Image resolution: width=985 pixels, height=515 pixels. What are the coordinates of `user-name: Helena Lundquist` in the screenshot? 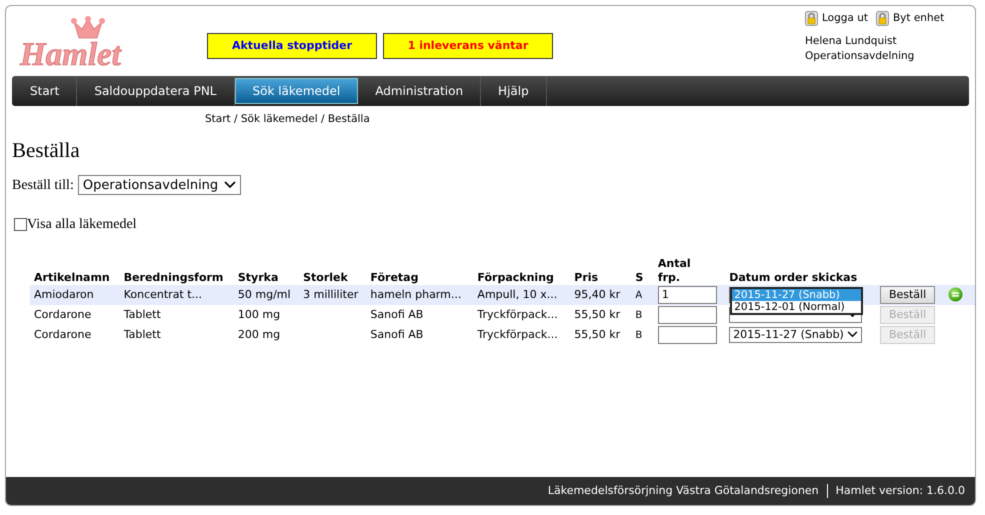 It's located at (851, 41).